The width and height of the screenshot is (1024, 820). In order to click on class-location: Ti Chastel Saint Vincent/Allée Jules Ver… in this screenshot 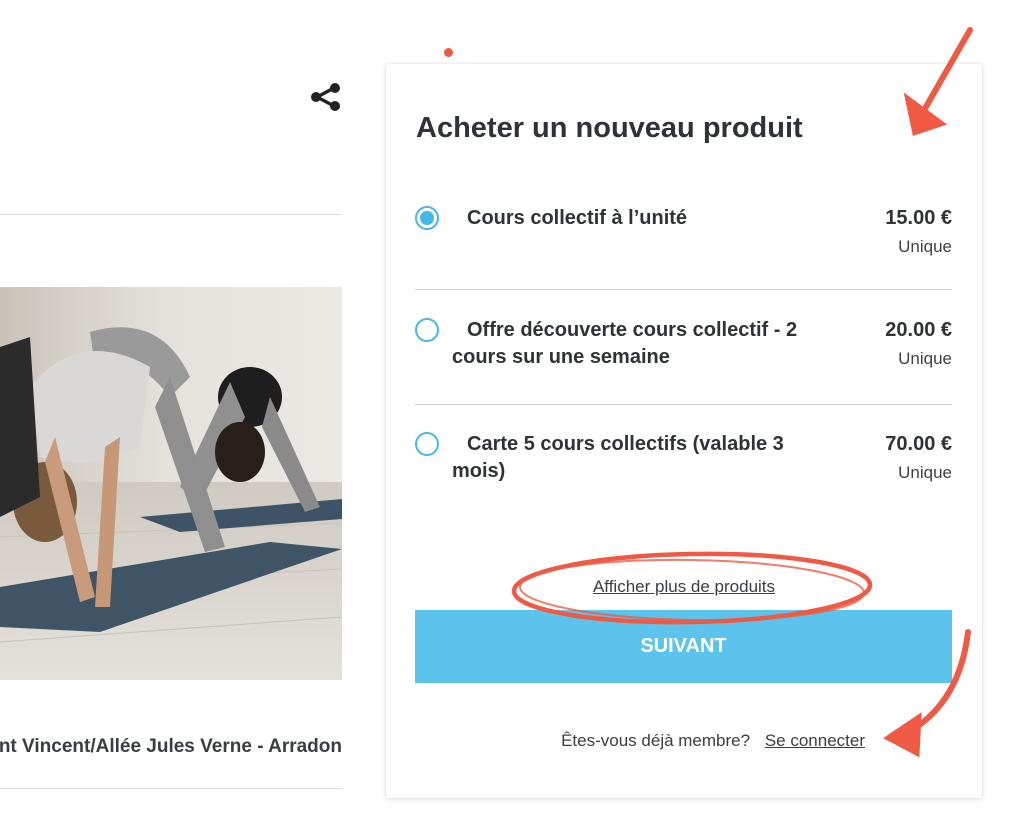, I will do `click(171, 746)`.